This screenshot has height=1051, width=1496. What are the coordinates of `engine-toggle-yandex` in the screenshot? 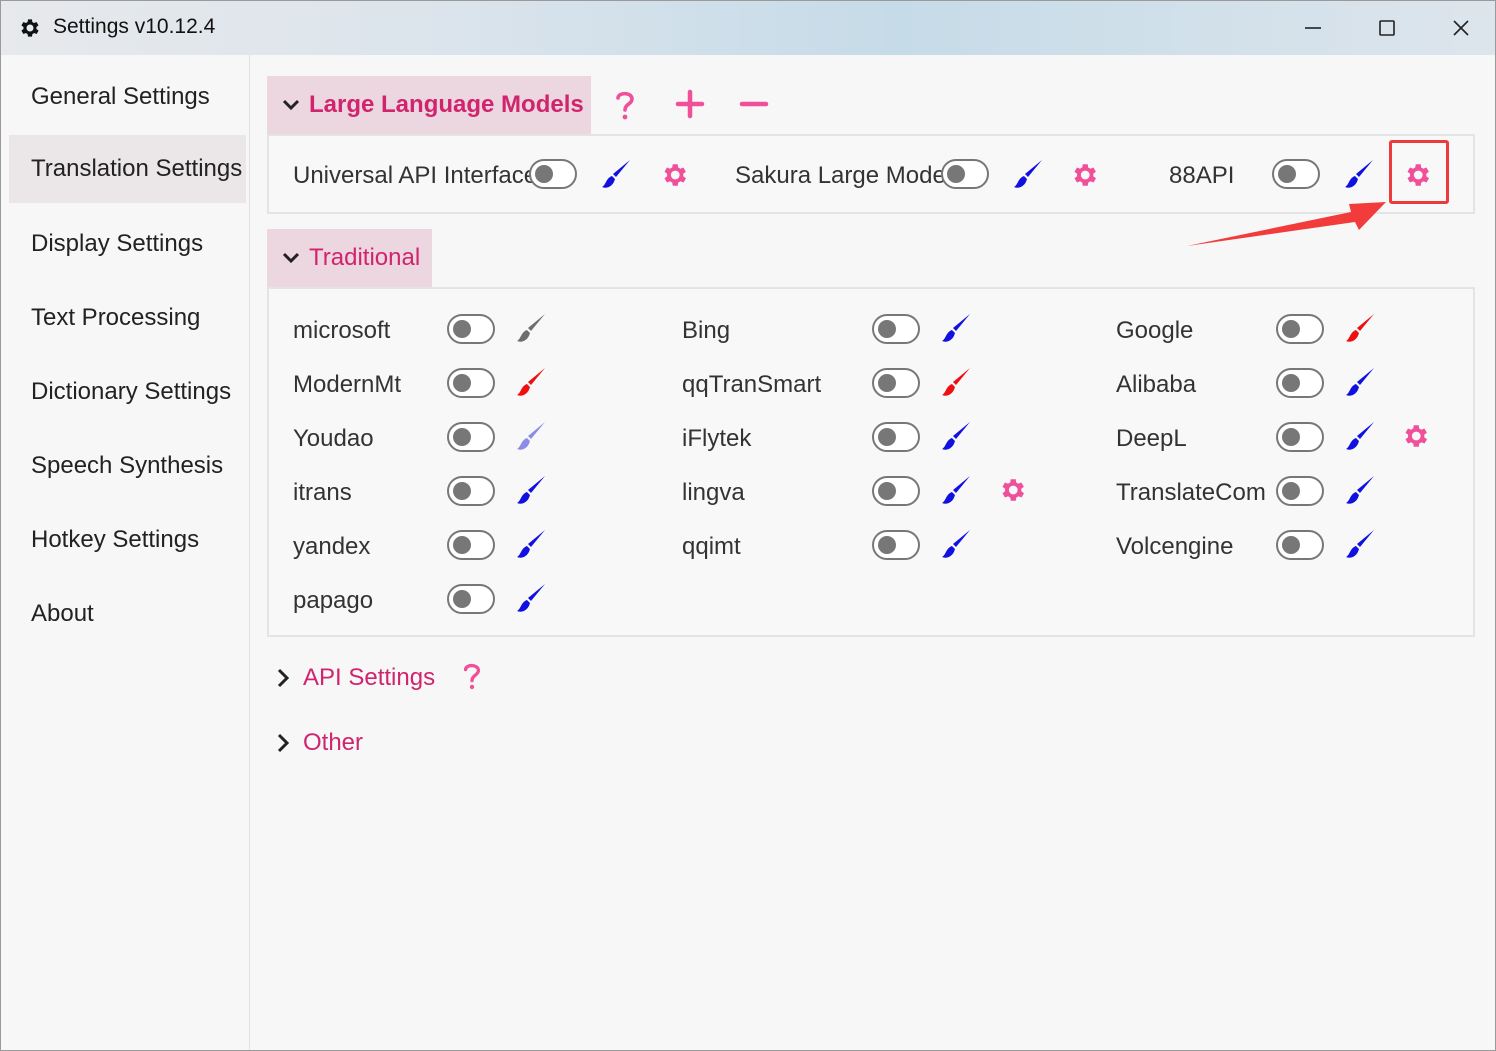 It's located at (471, 545).